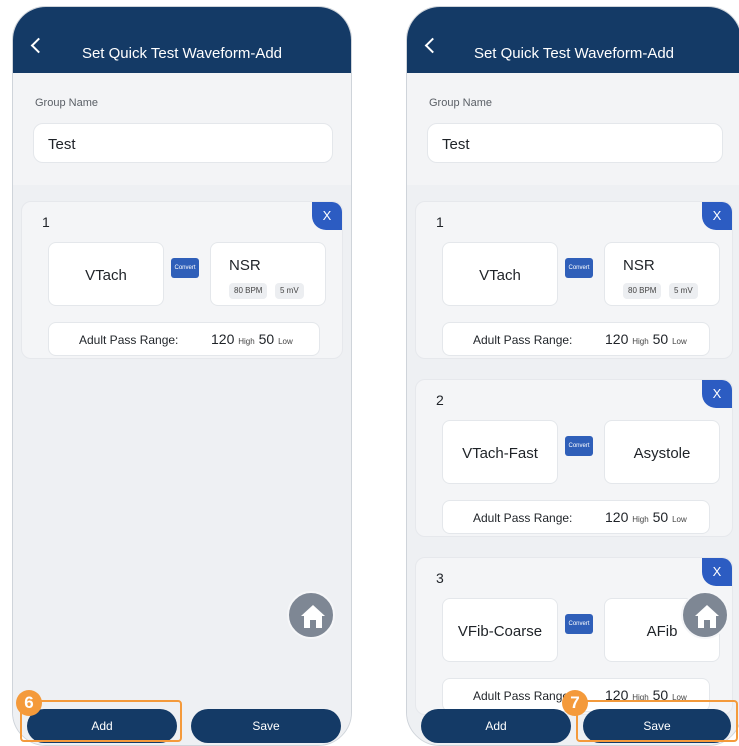 The width and height of the screenshot is (739, 746). What do you see at coordinates (29, 703) in the screenshot?
I see `step-badge-6: 6` at bounding box center [29, 703].